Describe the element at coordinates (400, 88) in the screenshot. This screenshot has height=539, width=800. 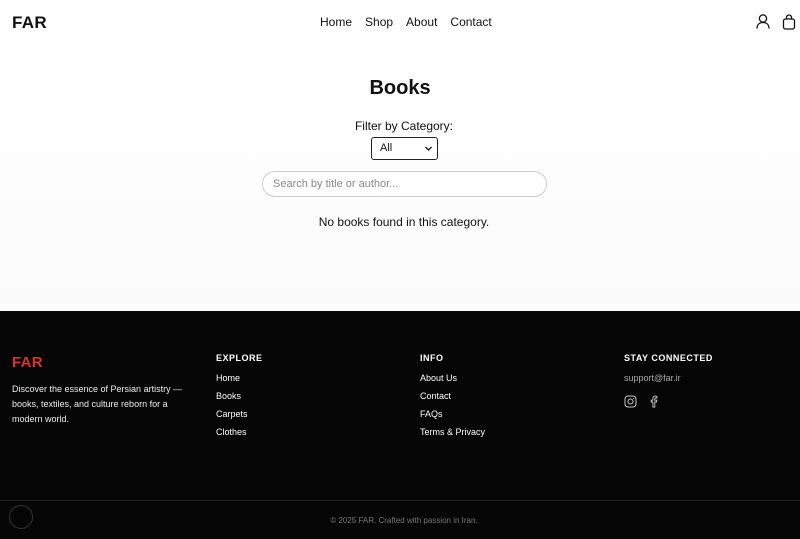
I see `page-title: Books` at that location.